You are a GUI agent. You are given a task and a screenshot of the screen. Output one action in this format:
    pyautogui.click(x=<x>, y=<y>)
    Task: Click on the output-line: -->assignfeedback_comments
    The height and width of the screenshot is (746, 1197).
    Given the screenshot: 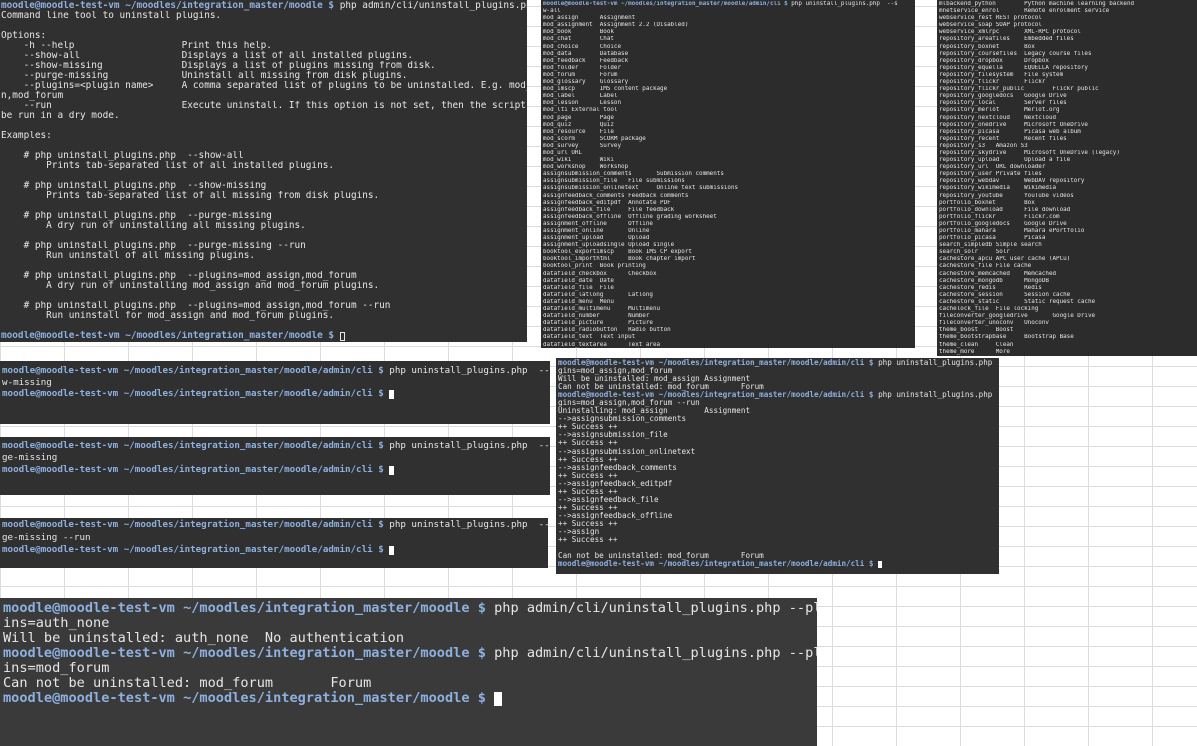 What is the action you would take?
    pyautogui.click(x=617, y=467)
    